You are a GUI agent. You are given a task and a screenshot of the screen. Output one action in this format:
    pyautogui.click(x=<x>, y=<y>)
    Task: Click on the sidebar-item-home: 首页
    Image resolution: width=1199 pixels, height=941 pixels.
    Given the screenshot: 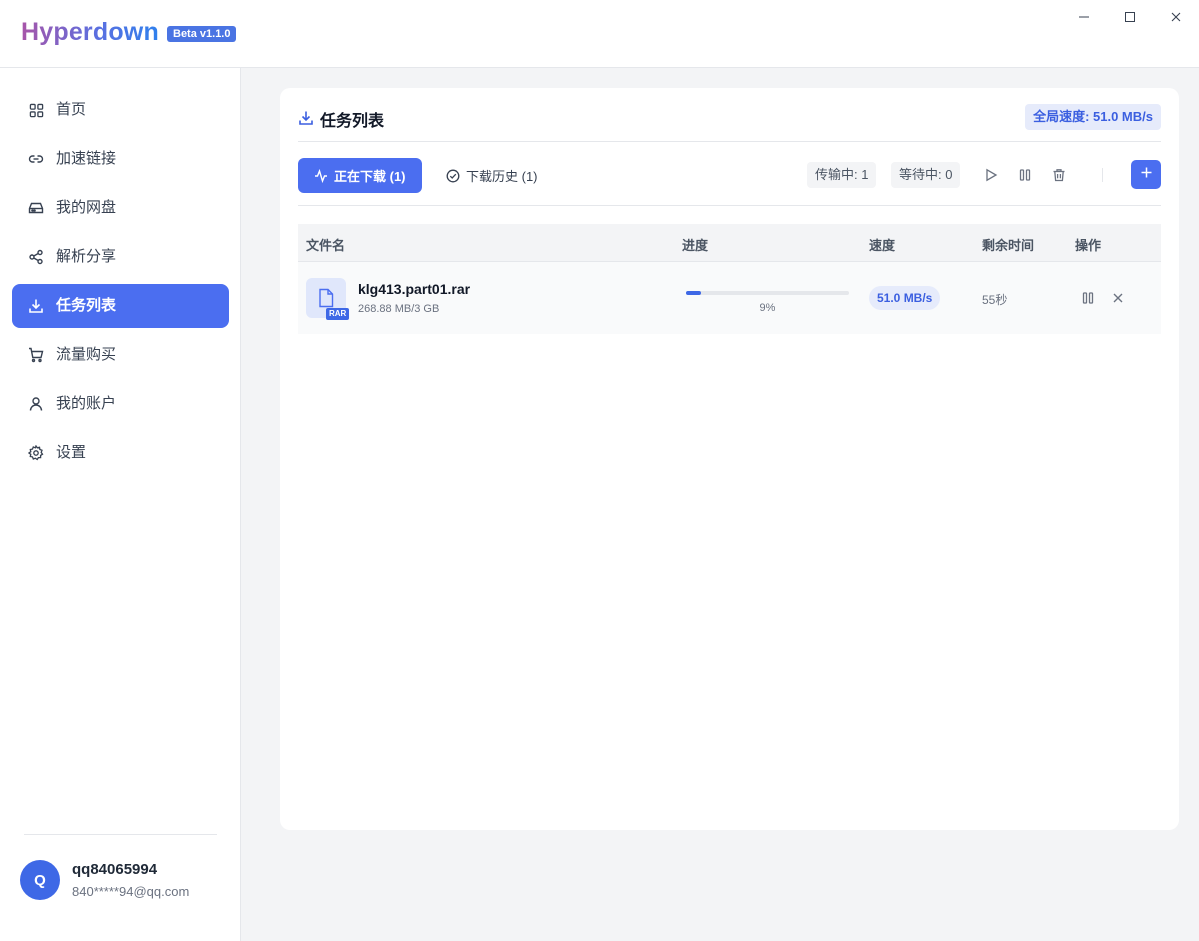 What is the action you would take?
    pyautogui.click(x=120, y=110)
    